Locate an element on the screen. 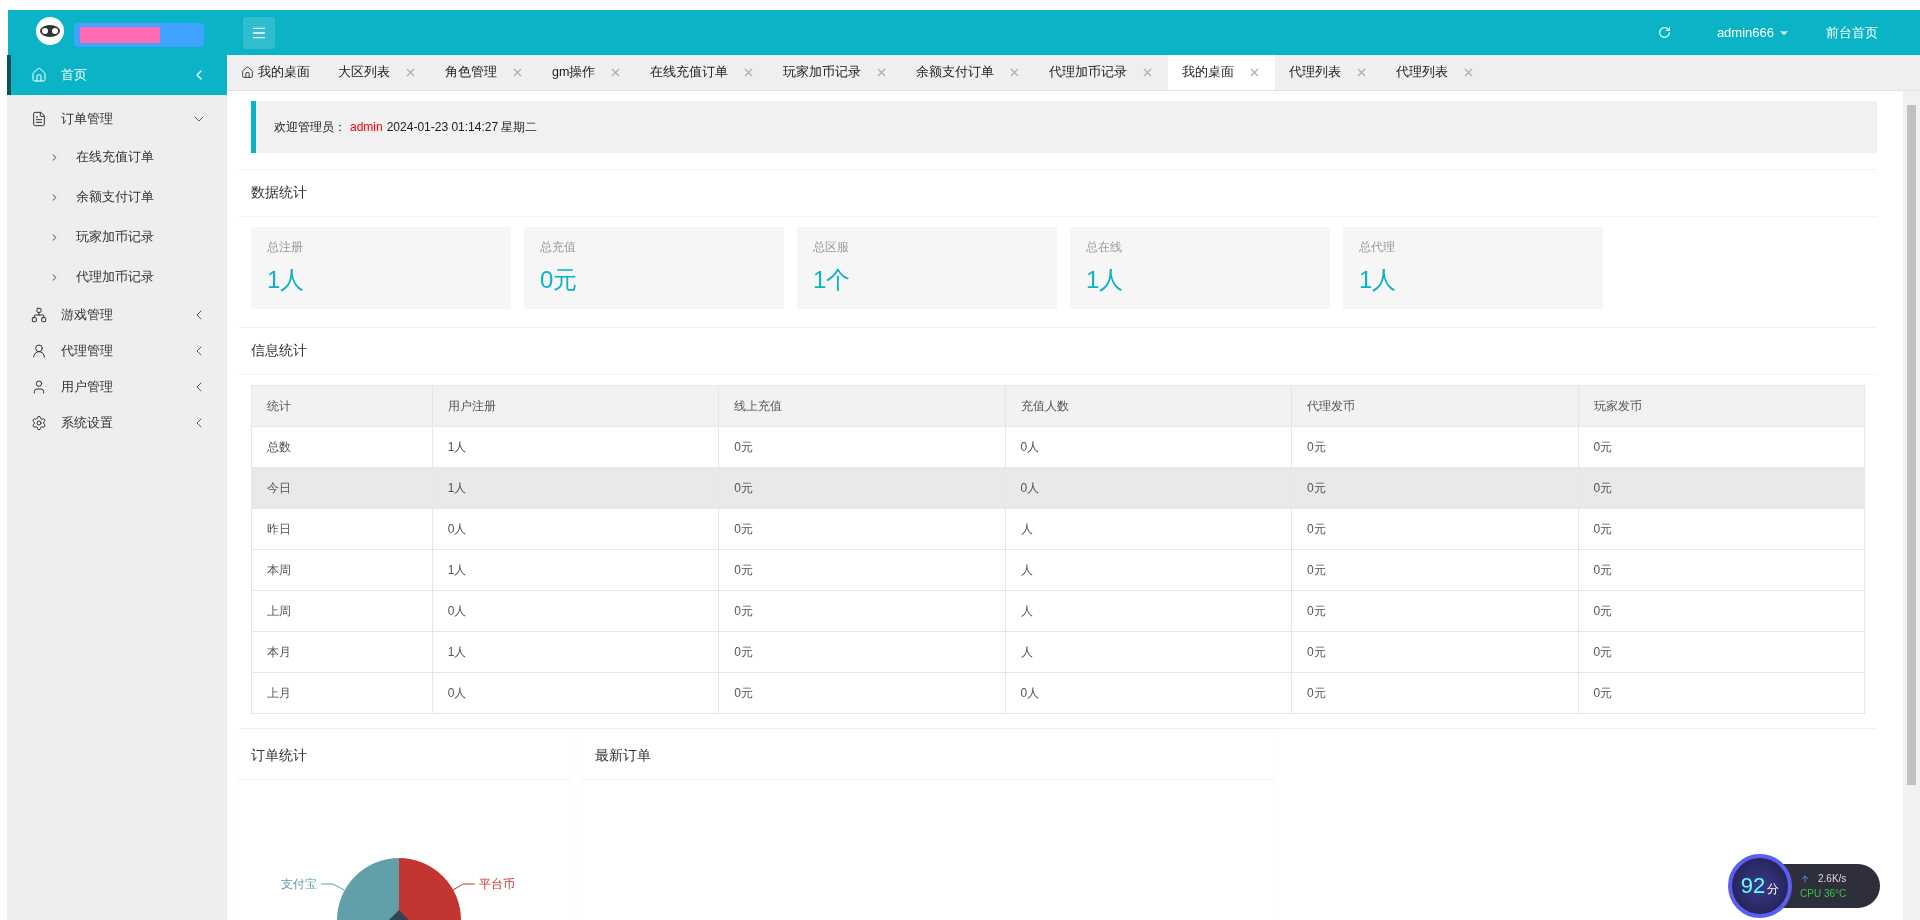 This screenshot has height=920, width=1920. sidebar-subitem: 余额支付订单 is located at coordinates (117, 197).